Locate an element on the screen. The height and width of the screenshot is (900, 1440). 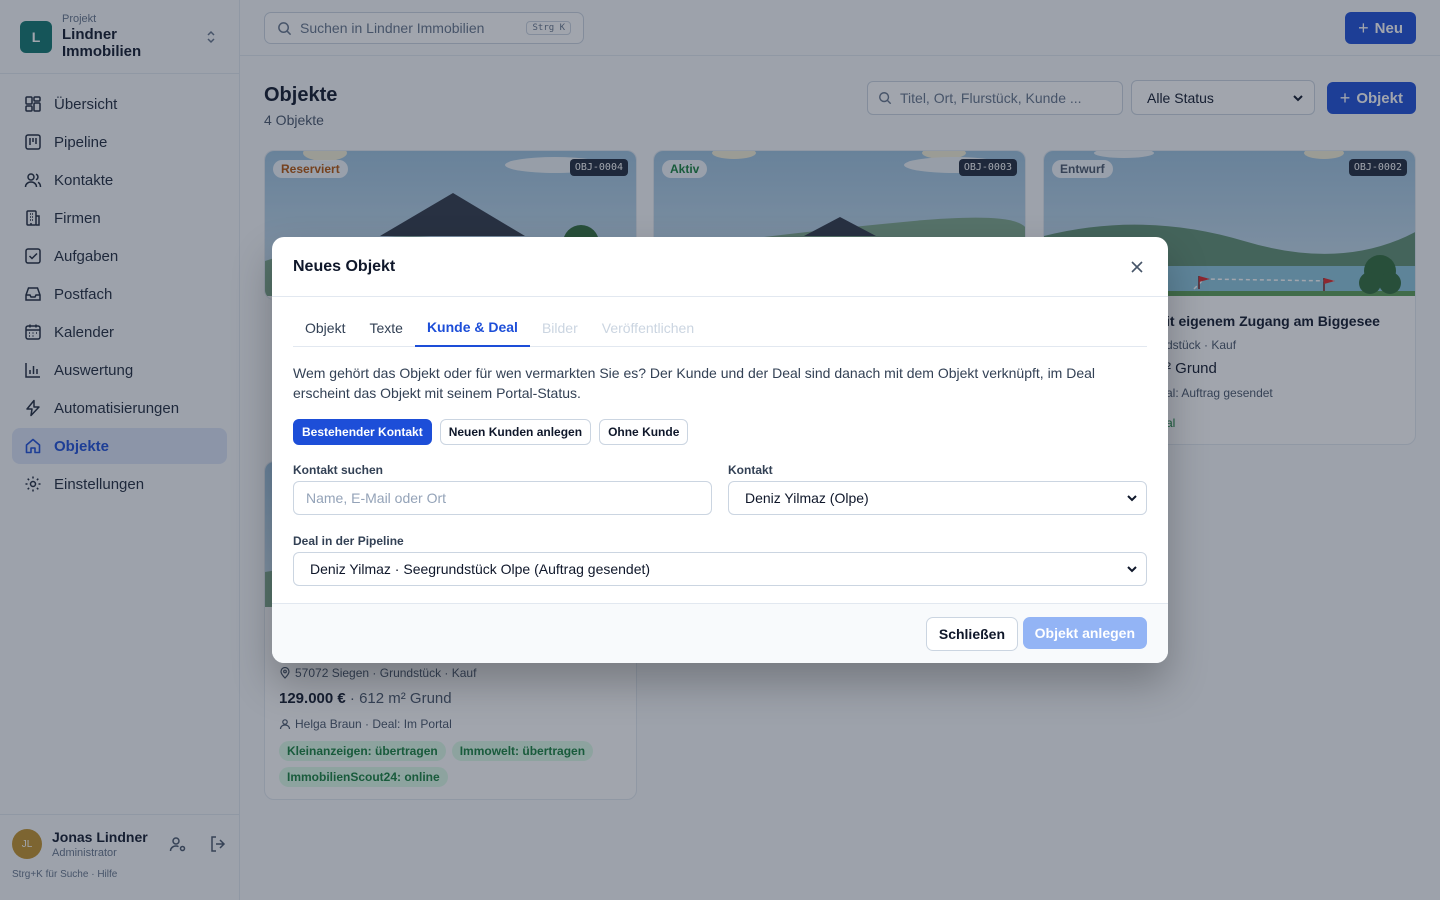
contact-label: Kontakt is located at coordinates (750, 470).